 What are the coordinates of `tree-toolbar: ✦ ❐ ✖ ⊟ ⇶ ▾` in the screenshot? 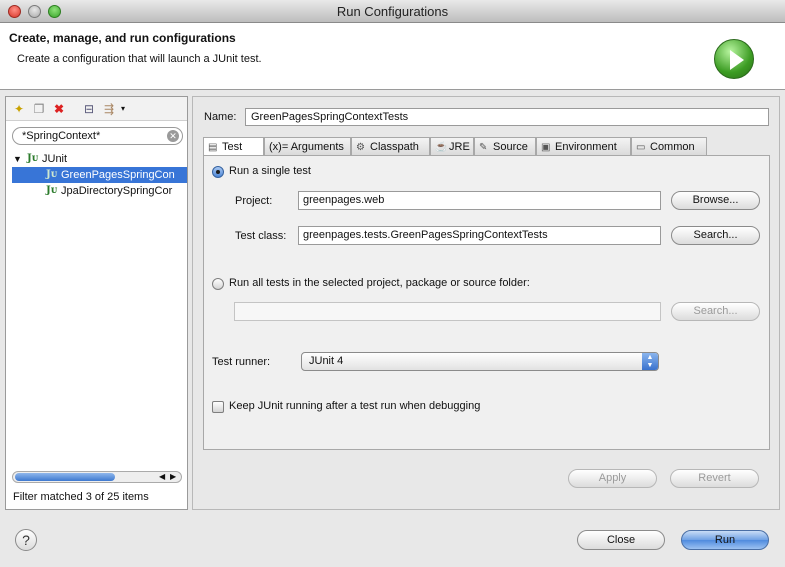 It's located at (96, 109).